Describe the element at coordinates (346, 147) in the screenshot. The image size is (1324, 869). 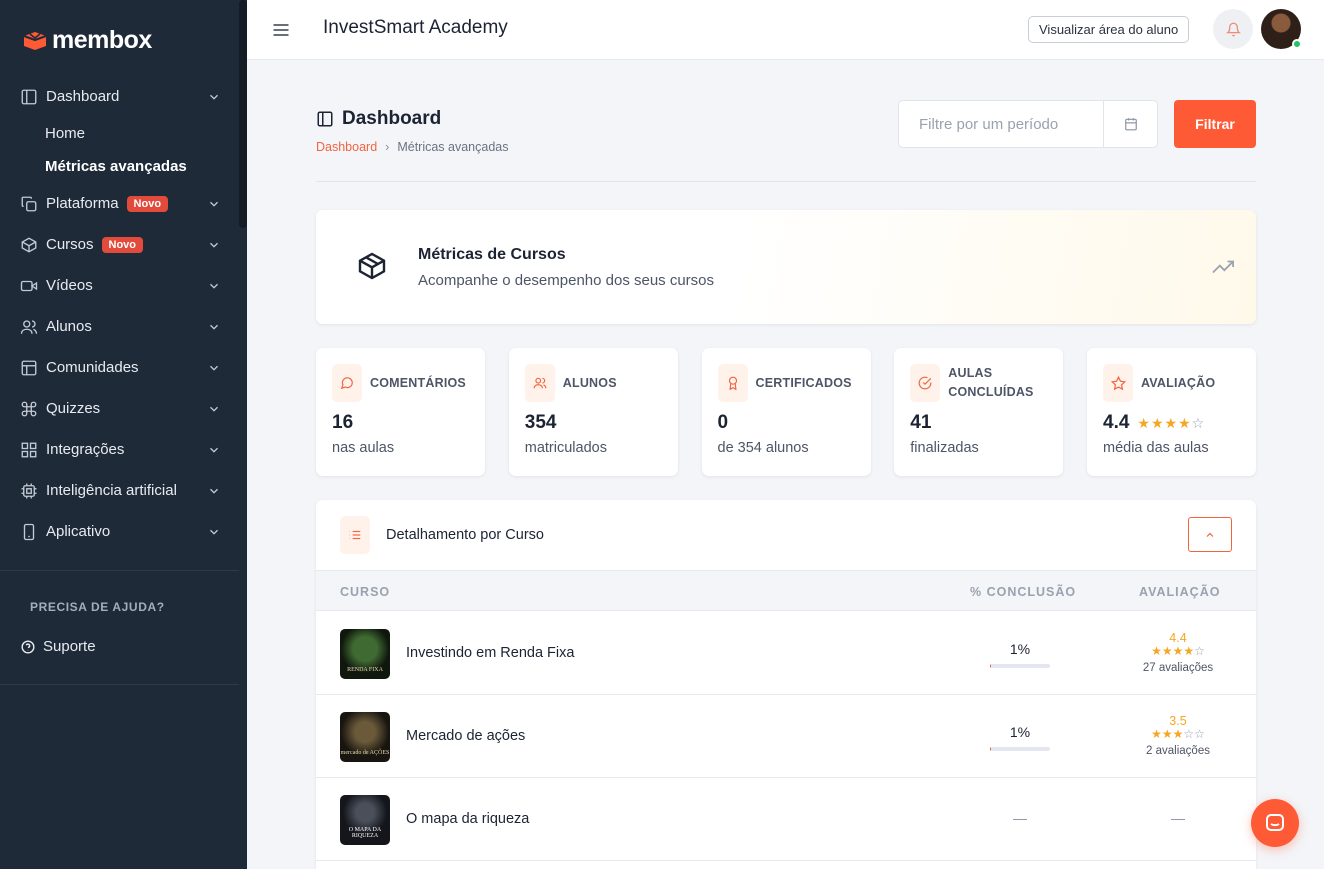
I see `breadcrumb-root: Dashboard` at that location.